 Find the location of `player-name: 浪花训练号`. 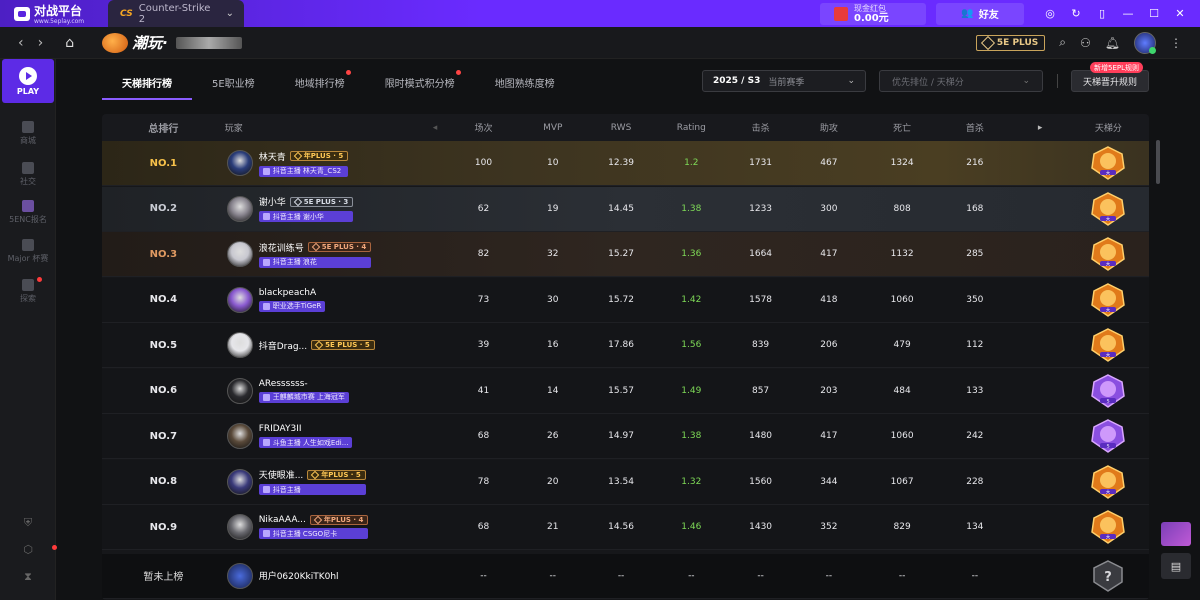

player-name: 浪花训练号 is located at coordinates (281, 247).